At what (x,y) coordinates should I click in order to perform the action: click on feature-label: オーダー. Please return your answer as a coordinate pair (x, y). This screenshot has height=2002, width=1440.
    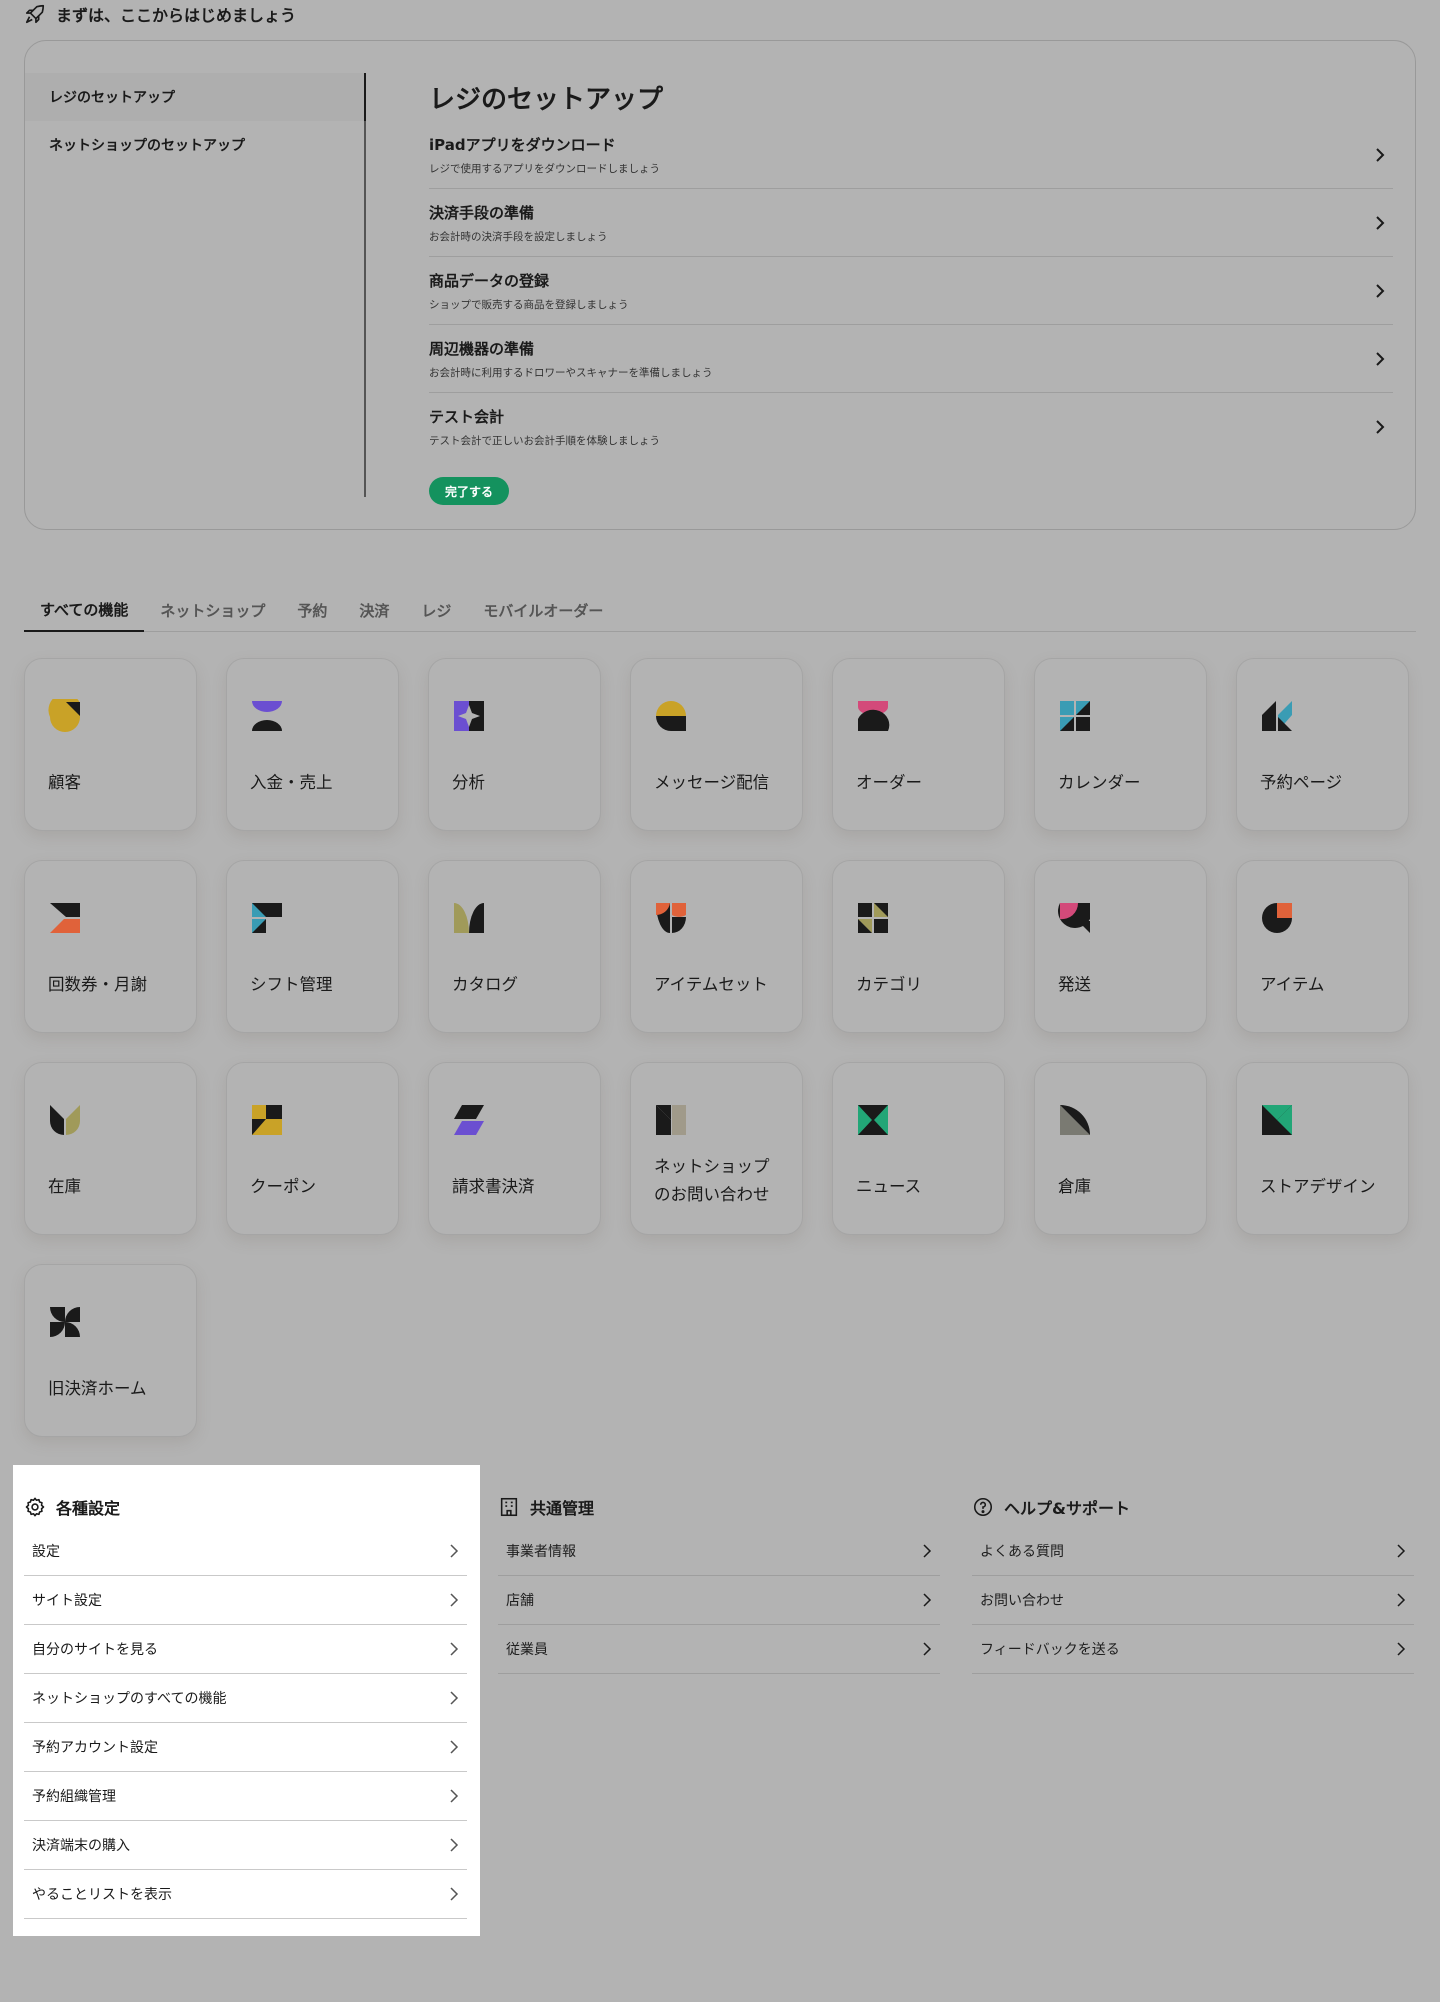
    Looking at the image, I should click on (889, 782).